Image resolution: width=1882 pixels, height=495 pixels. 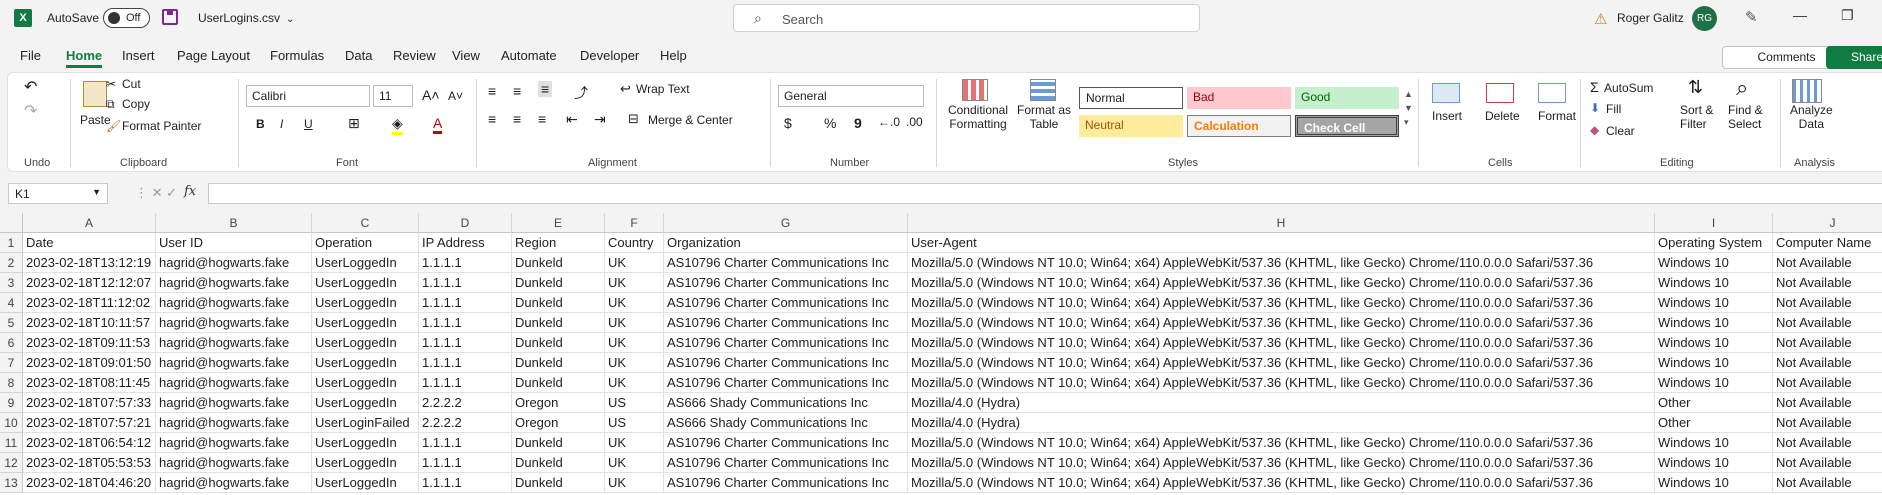 I want to click on shrink-font-icon: A˅, so click(x=455, y=96).